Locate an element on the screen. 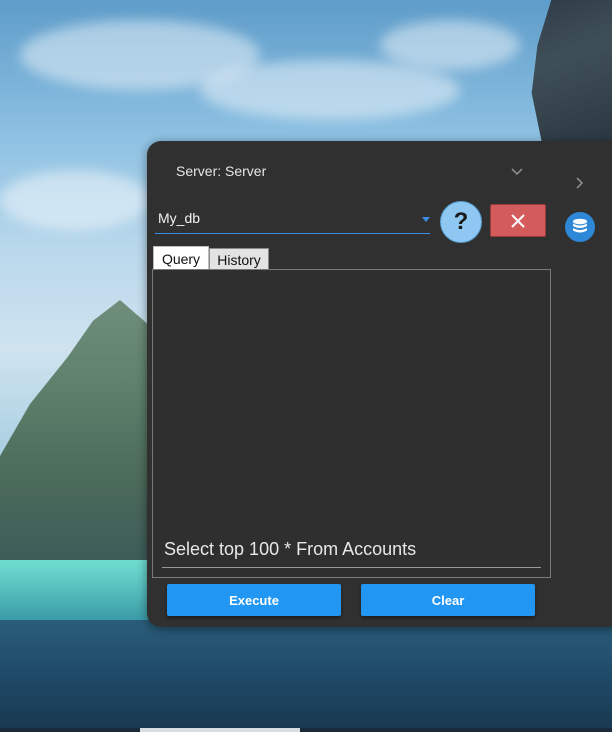 Image resolution: width=612 pixels, height=732 pixels. chevron-right-icon is located at coordinates (579, 183).